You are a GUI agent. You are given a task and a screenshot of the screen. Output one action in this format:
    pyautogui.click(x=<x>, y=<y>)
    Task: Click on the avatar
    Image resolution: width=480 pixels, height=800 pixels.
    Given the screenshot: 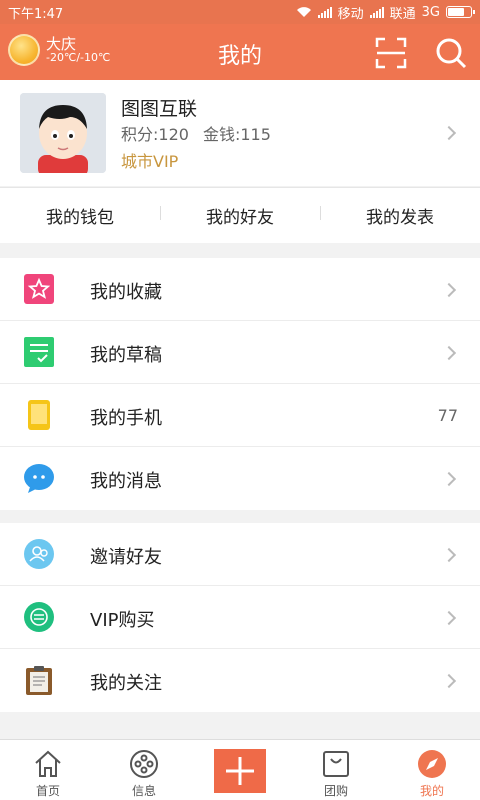 What is the action you would take?
    pyautogui.click(x=63, y=133)
    